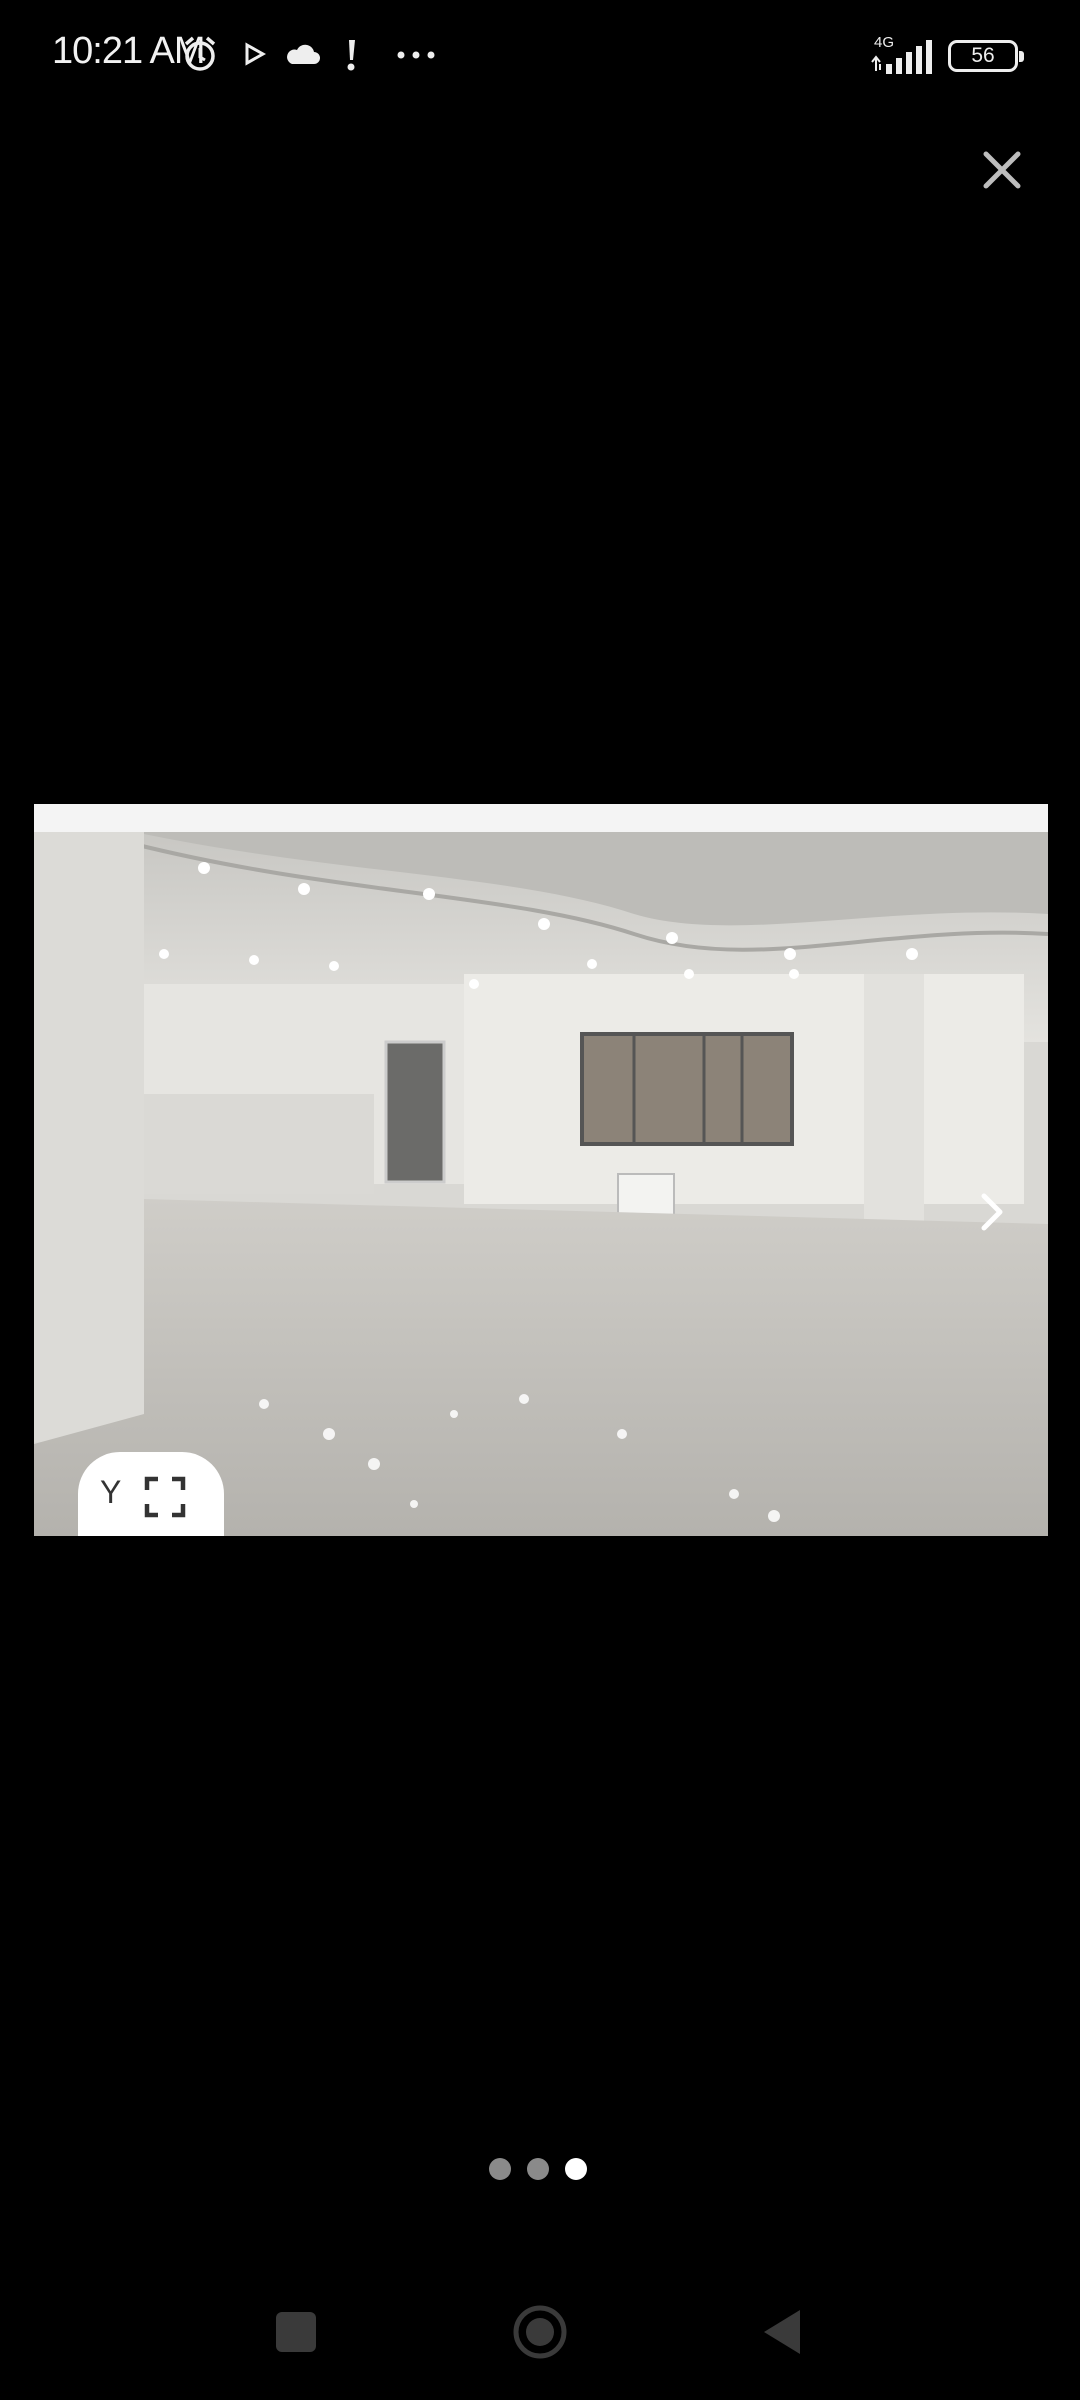 The height and width of the screenshot is (2400, 1080). I want to click on photo-count-label: Y, so click(111, 1492).